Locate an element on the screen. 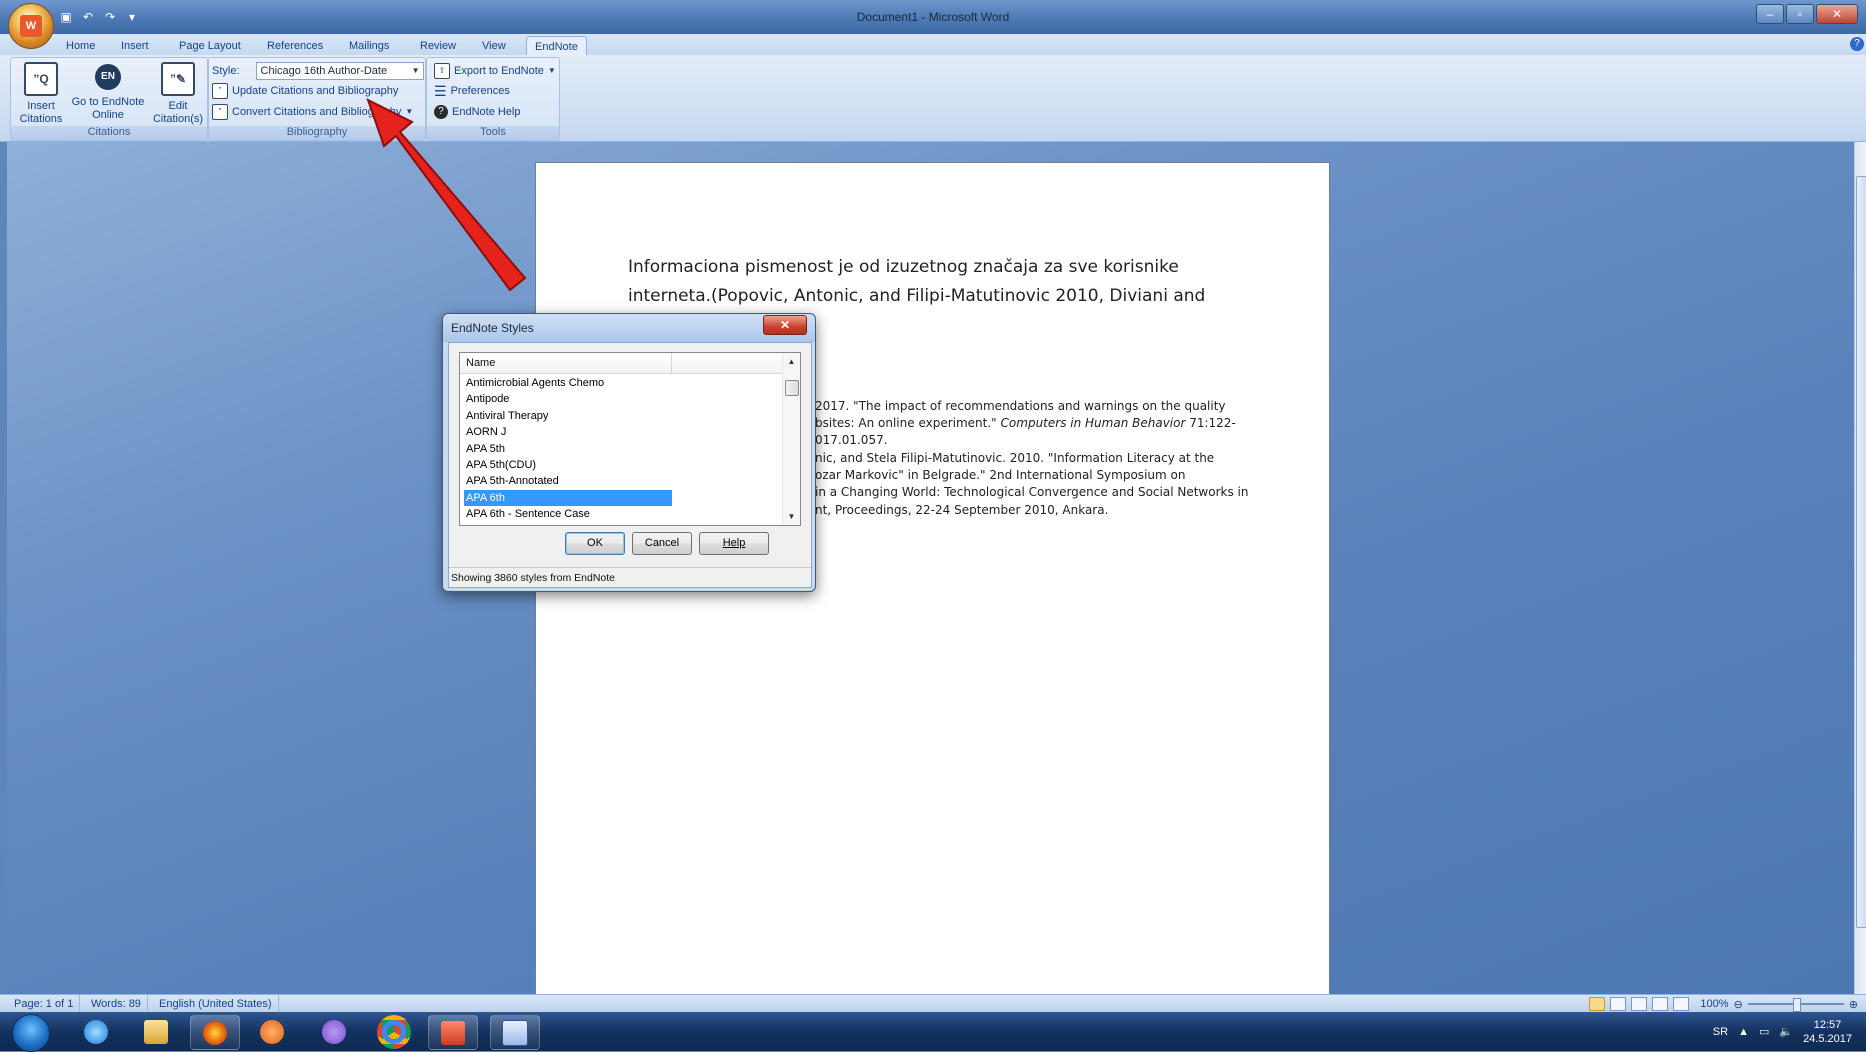 This screenshot has width=1866, height=1052. maximize-button: ▫ is located at coordinates (1800, 14).